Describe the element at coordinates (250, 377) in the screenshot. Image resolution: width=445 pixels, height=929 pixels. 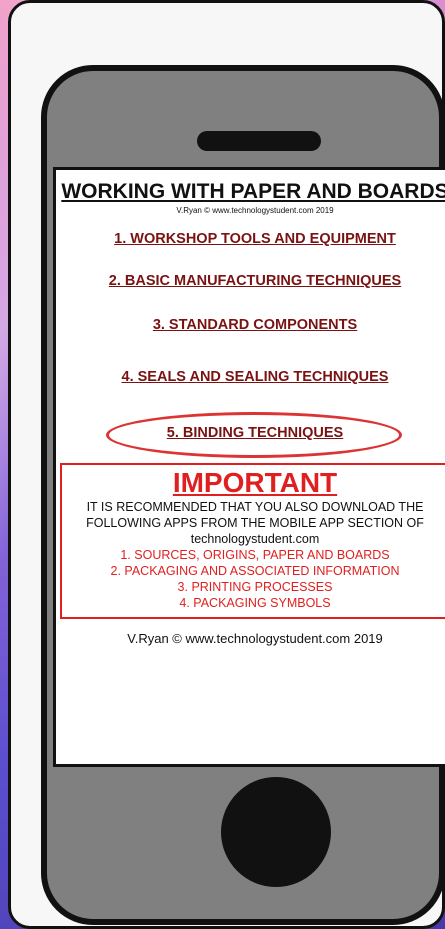
I see `menu-link-seals-sealing: 4. SEALS AND SEALING TECHNIQUES` at that location.